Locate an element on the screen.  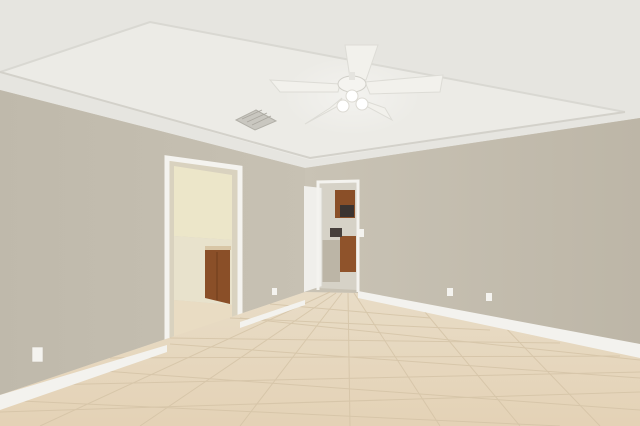
kitchen-lower-cabinet is located at coordinates (348, 254).